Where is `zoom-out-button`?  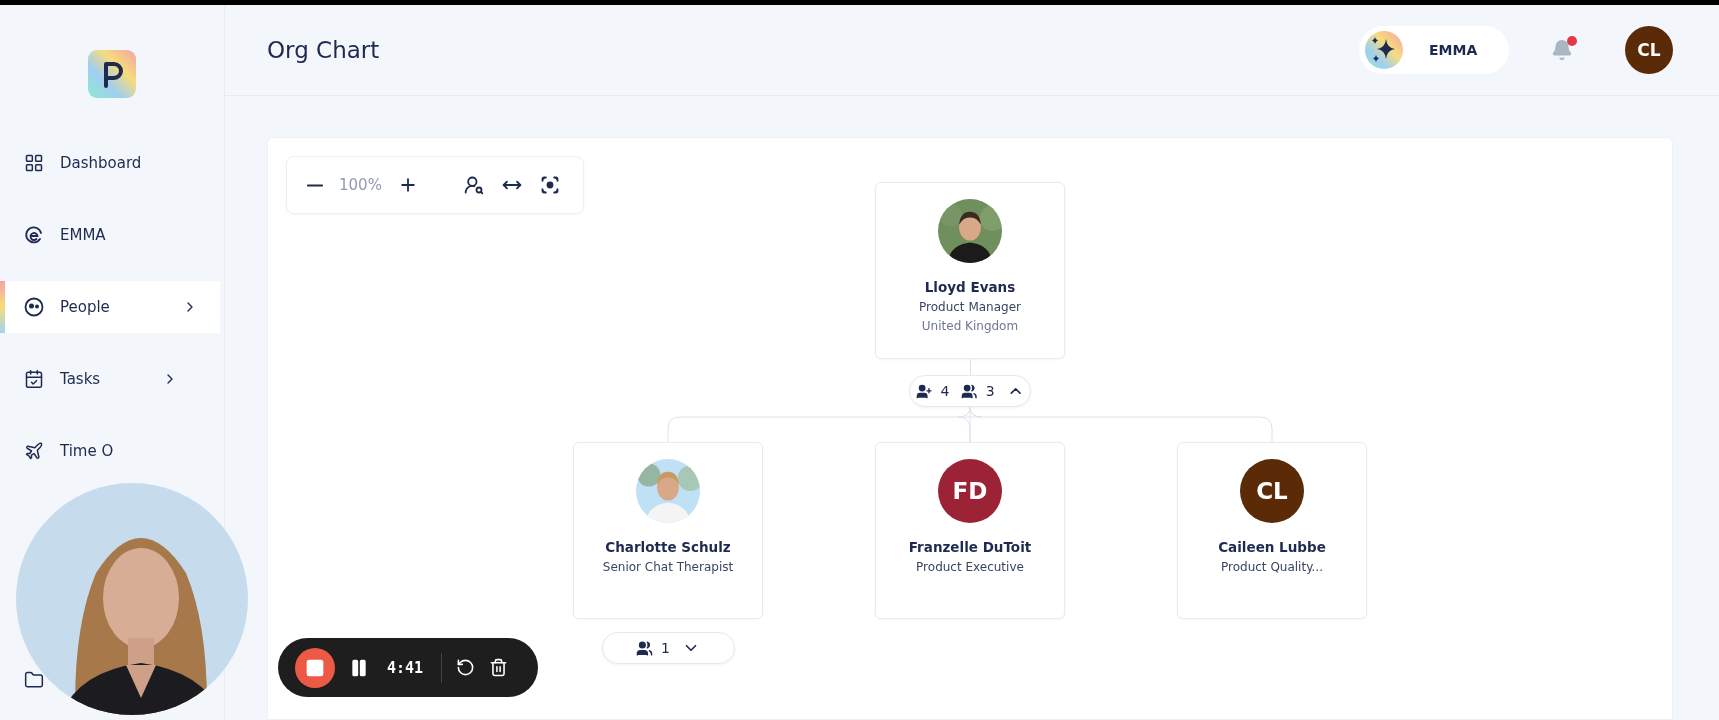
zoom-out-button is located at coordinates (315, 185).